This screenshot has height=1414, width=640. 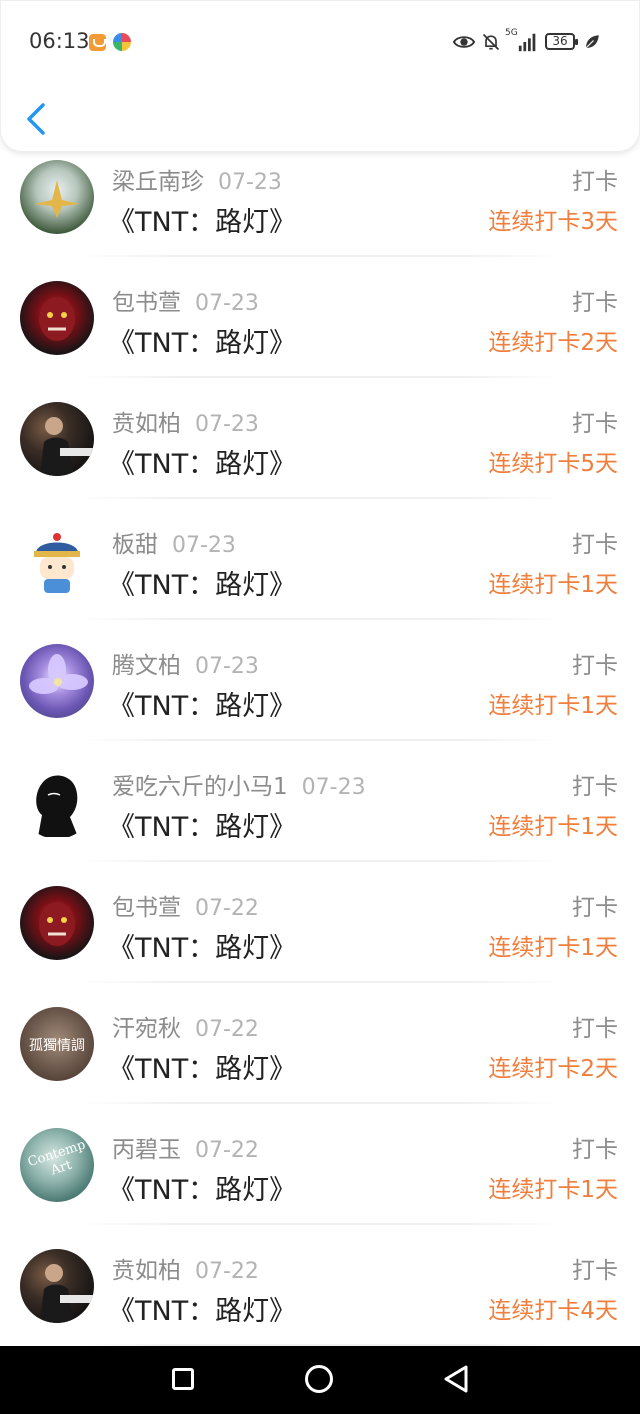 I want to click on streak-label: 连续打卡5天, so click(x=553, y=464).